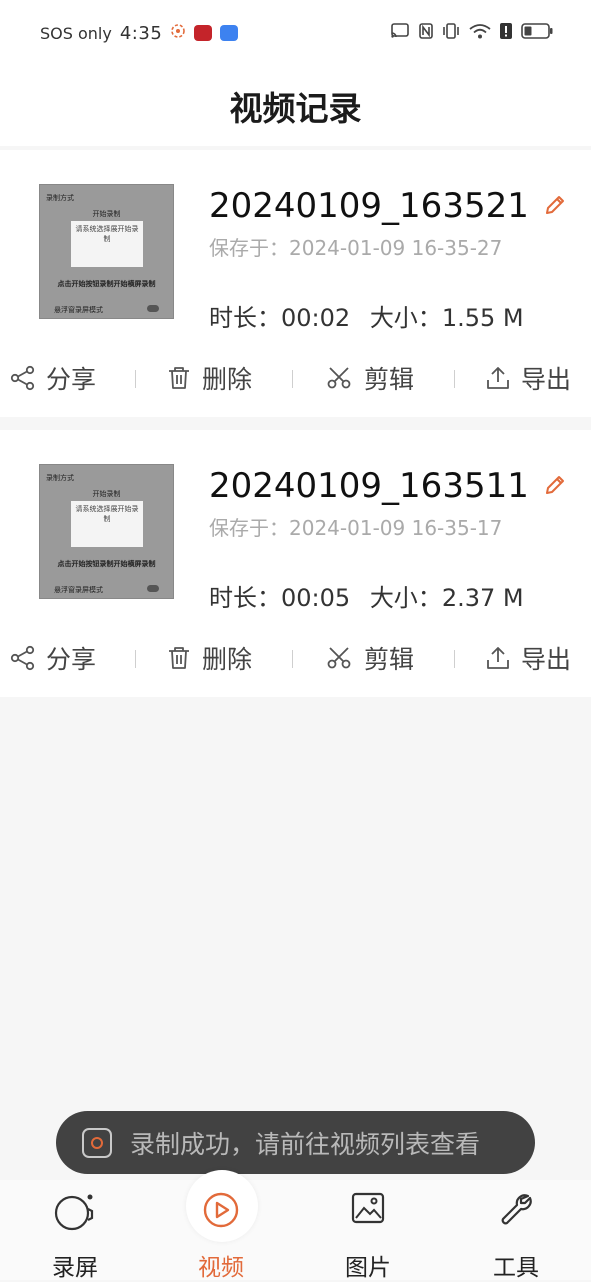 The height and width of the screenshot is (1282, 591). I want to click on battery-icon, so click(537, 33).